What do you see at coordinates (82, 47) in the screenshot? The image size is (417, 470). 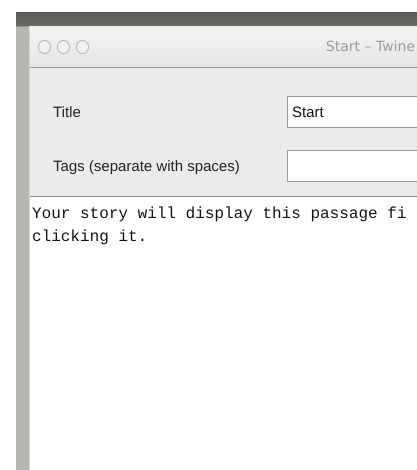 I see `zoom-button` at bounding box center [82, 47].